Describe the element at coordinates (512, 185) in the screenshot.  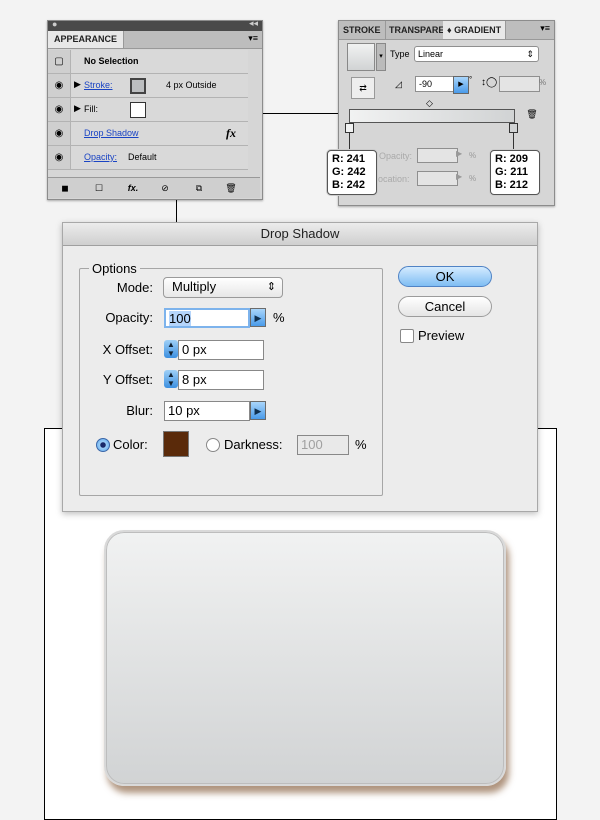
I see `right-stop-b: B: 212` at that location.